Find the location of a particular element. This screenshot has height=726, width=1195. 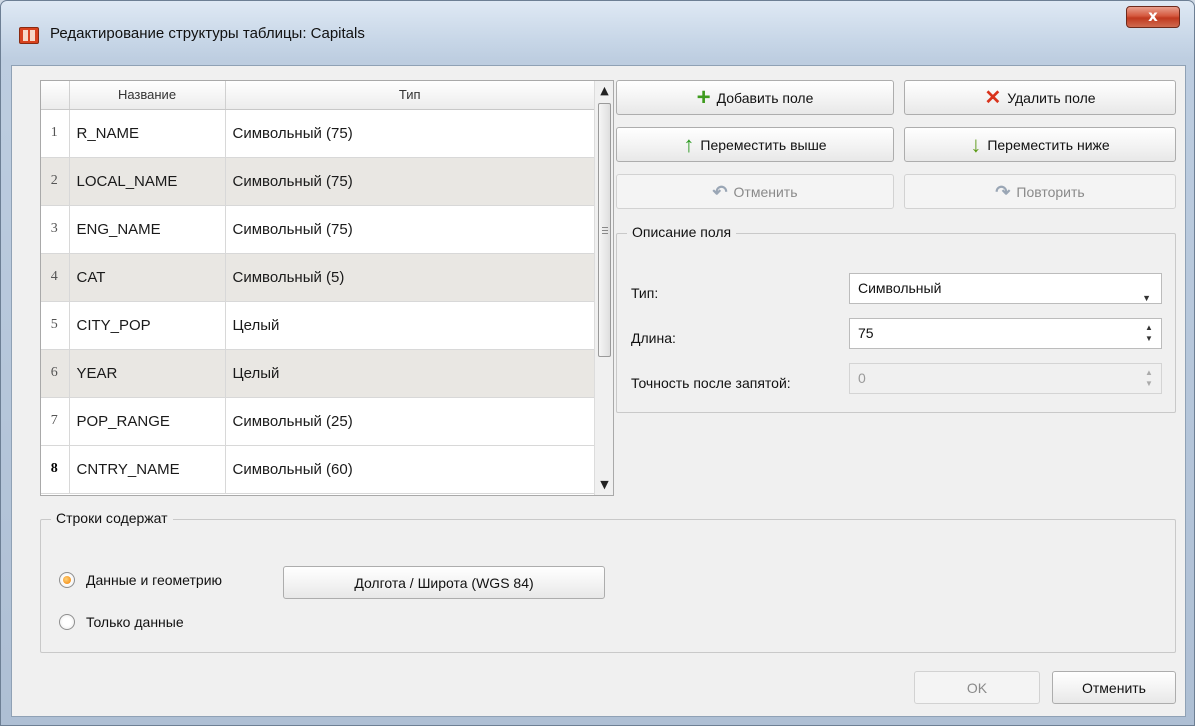

table-row-selected: 8 CNTRY_NAME Символьный (60) is located at coordinates (318, 469).